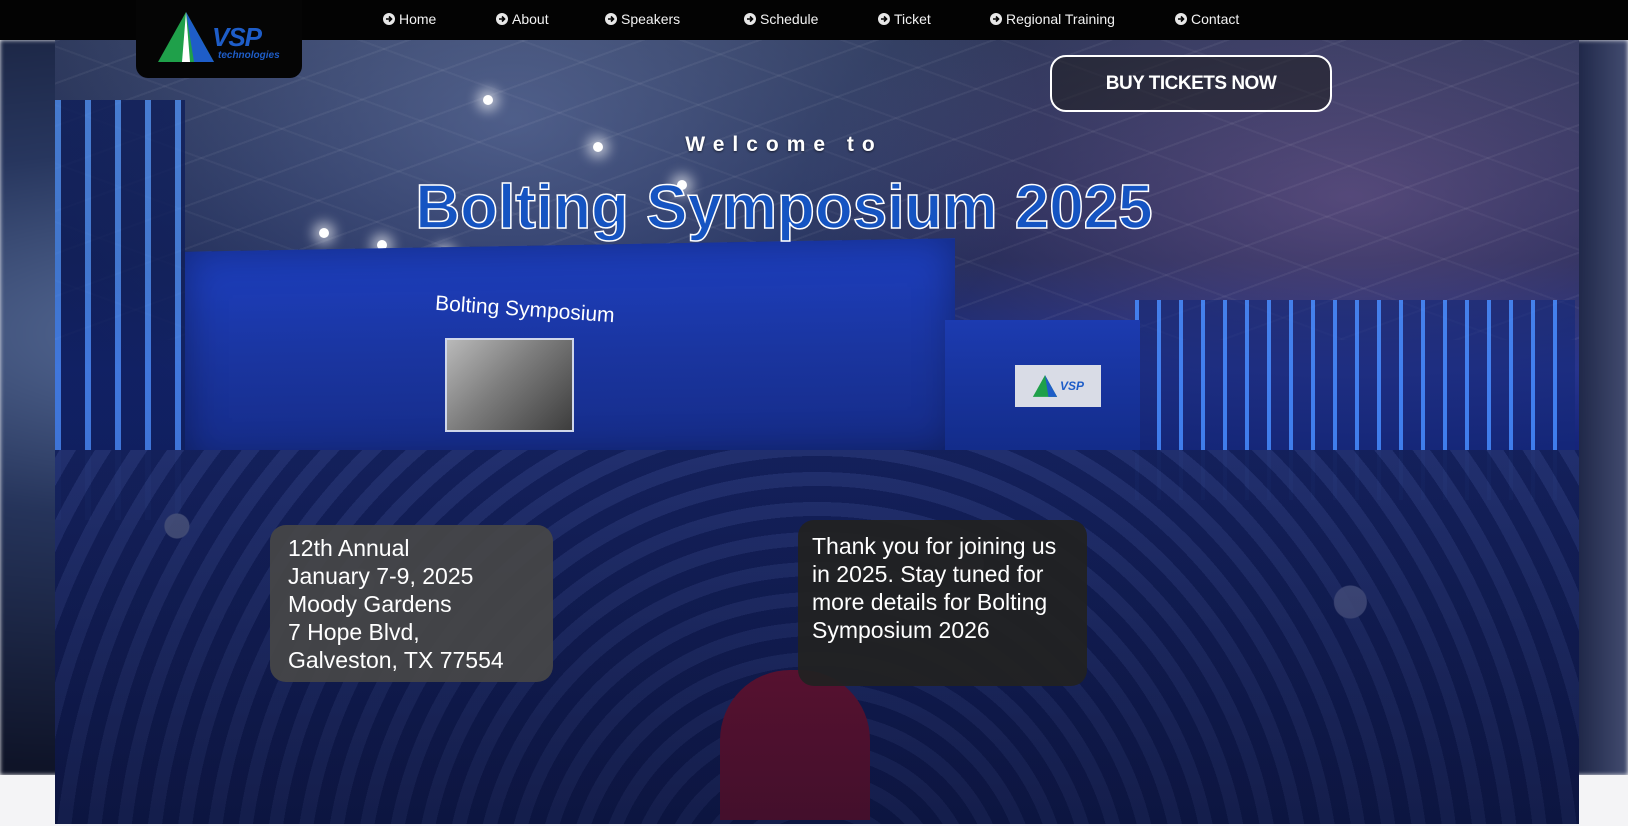 Image resolution: width=1628 pixels, height=826 pixels. I want to click on nav-ticket: Ticket, so click(904, 19).